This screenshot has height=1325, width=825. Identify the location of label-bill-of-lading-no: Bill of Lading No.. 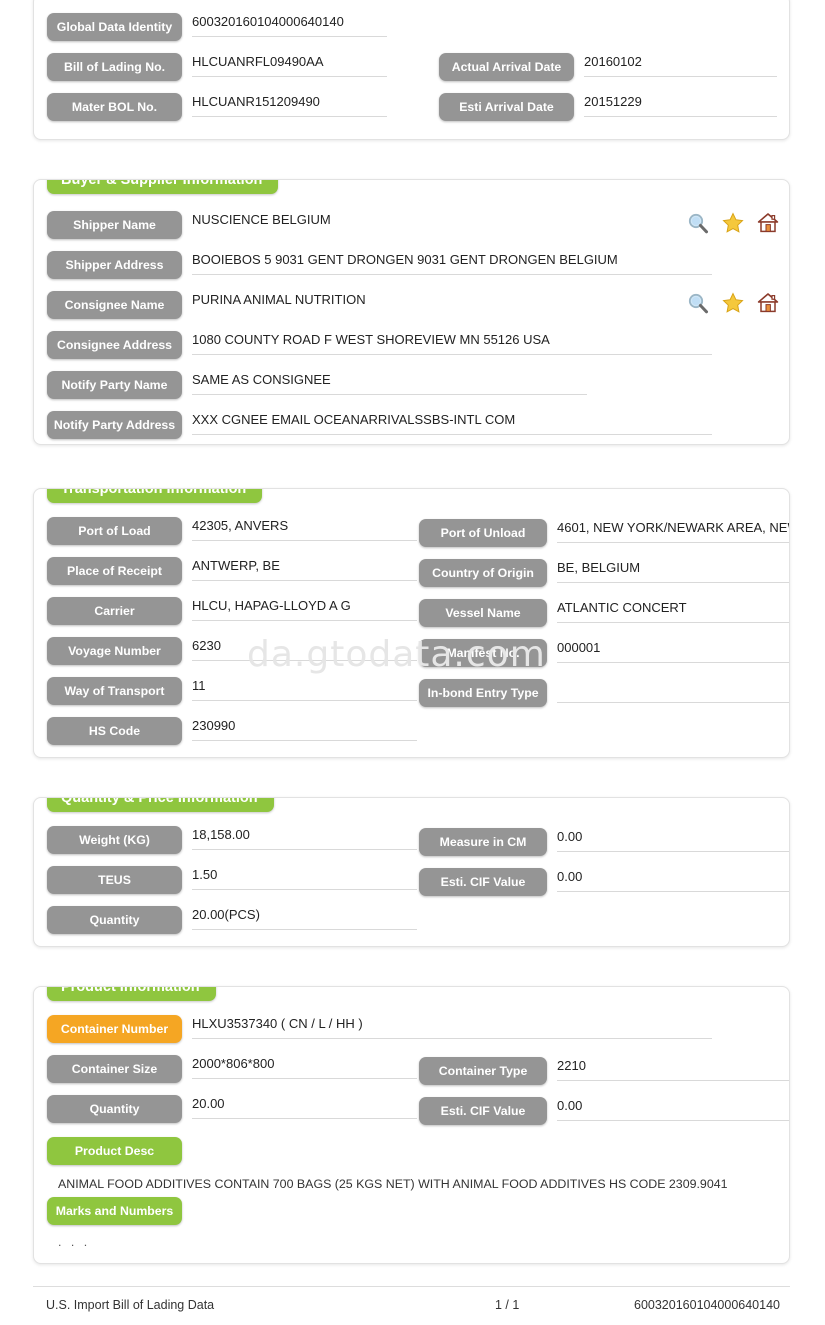
(114, 67).